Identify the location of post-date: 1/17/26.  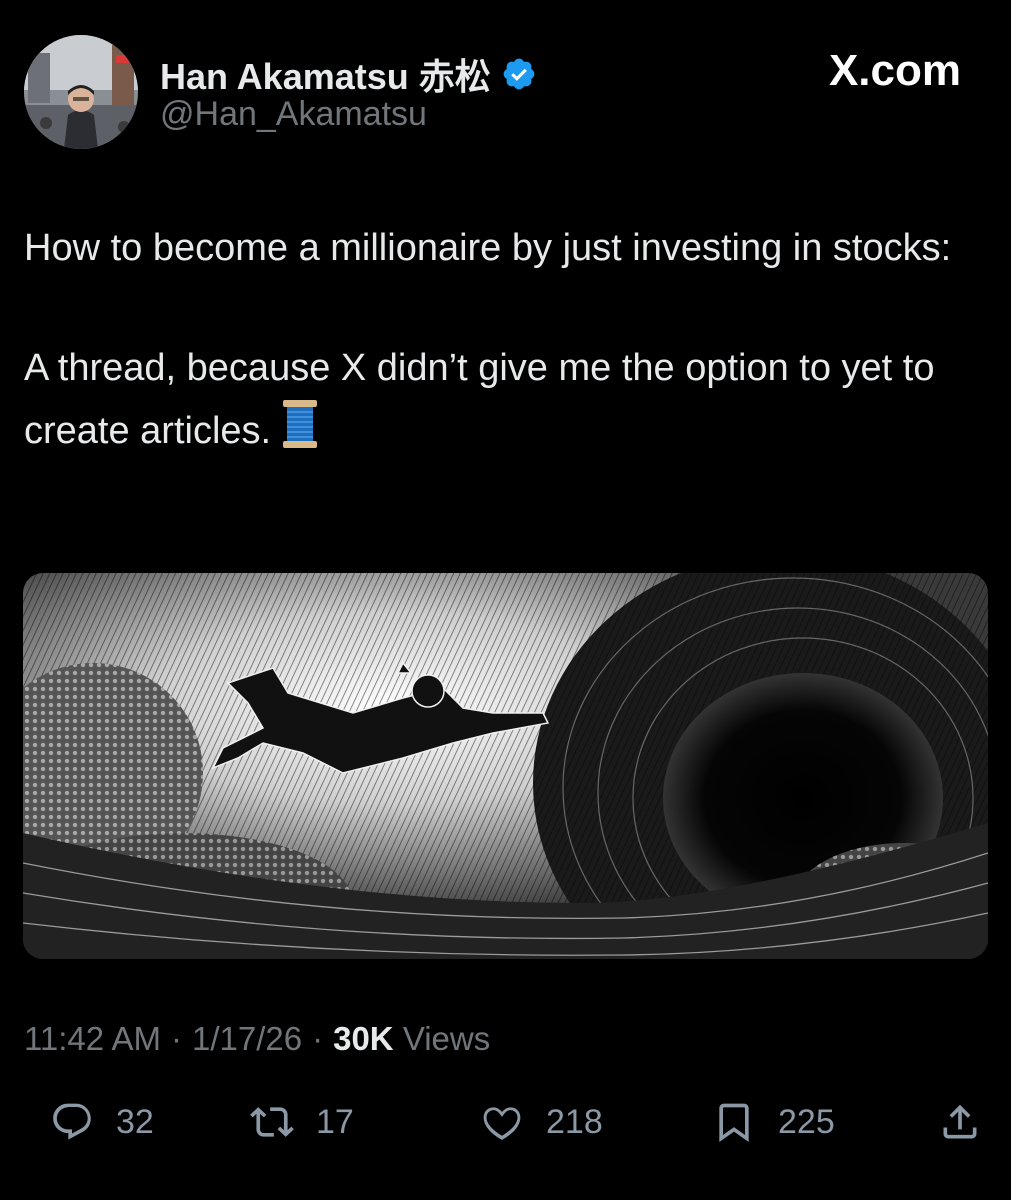
(247, 1039).